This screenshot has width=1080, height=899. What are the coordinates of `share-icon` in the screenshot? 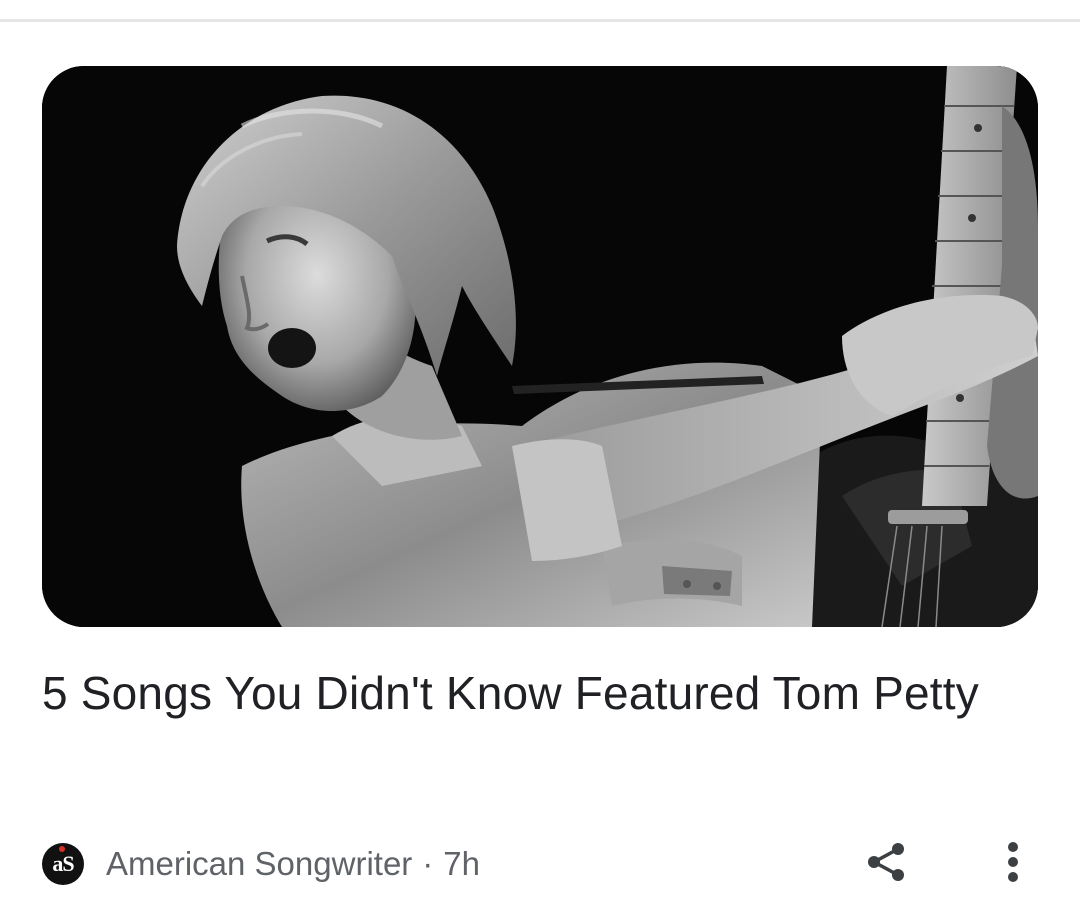 It's located at (886, 862).